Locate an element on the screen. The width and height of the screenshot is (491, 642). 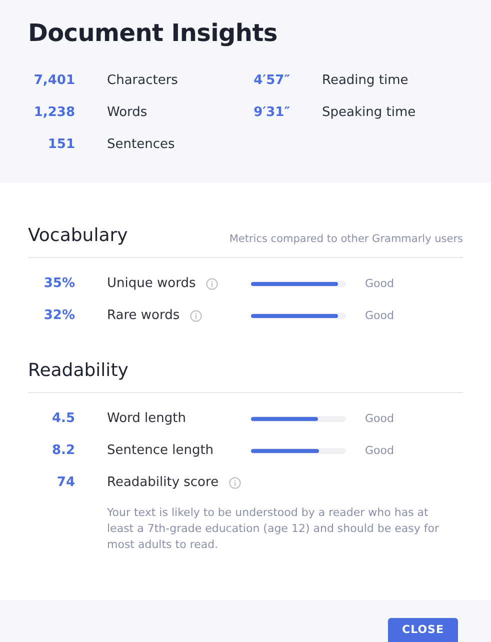
metric-label: Unique words is located at coordinates (151, 284).